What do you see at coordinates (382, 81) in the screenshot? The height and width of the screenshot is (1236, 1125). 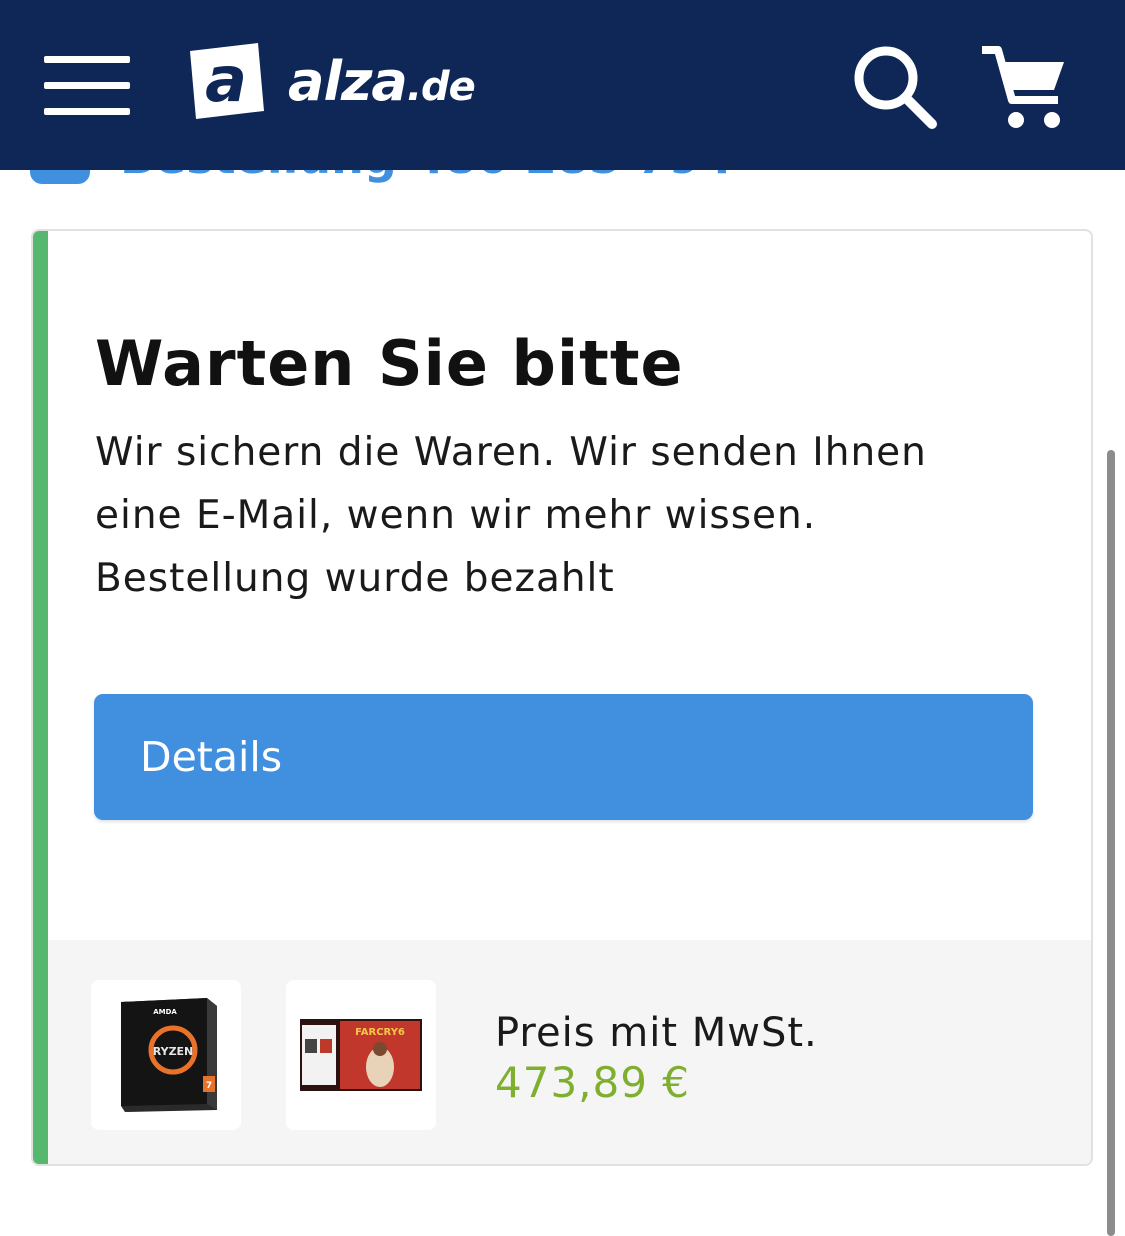 I see `logo-text: alza.de` at bounding box center [382, 81].